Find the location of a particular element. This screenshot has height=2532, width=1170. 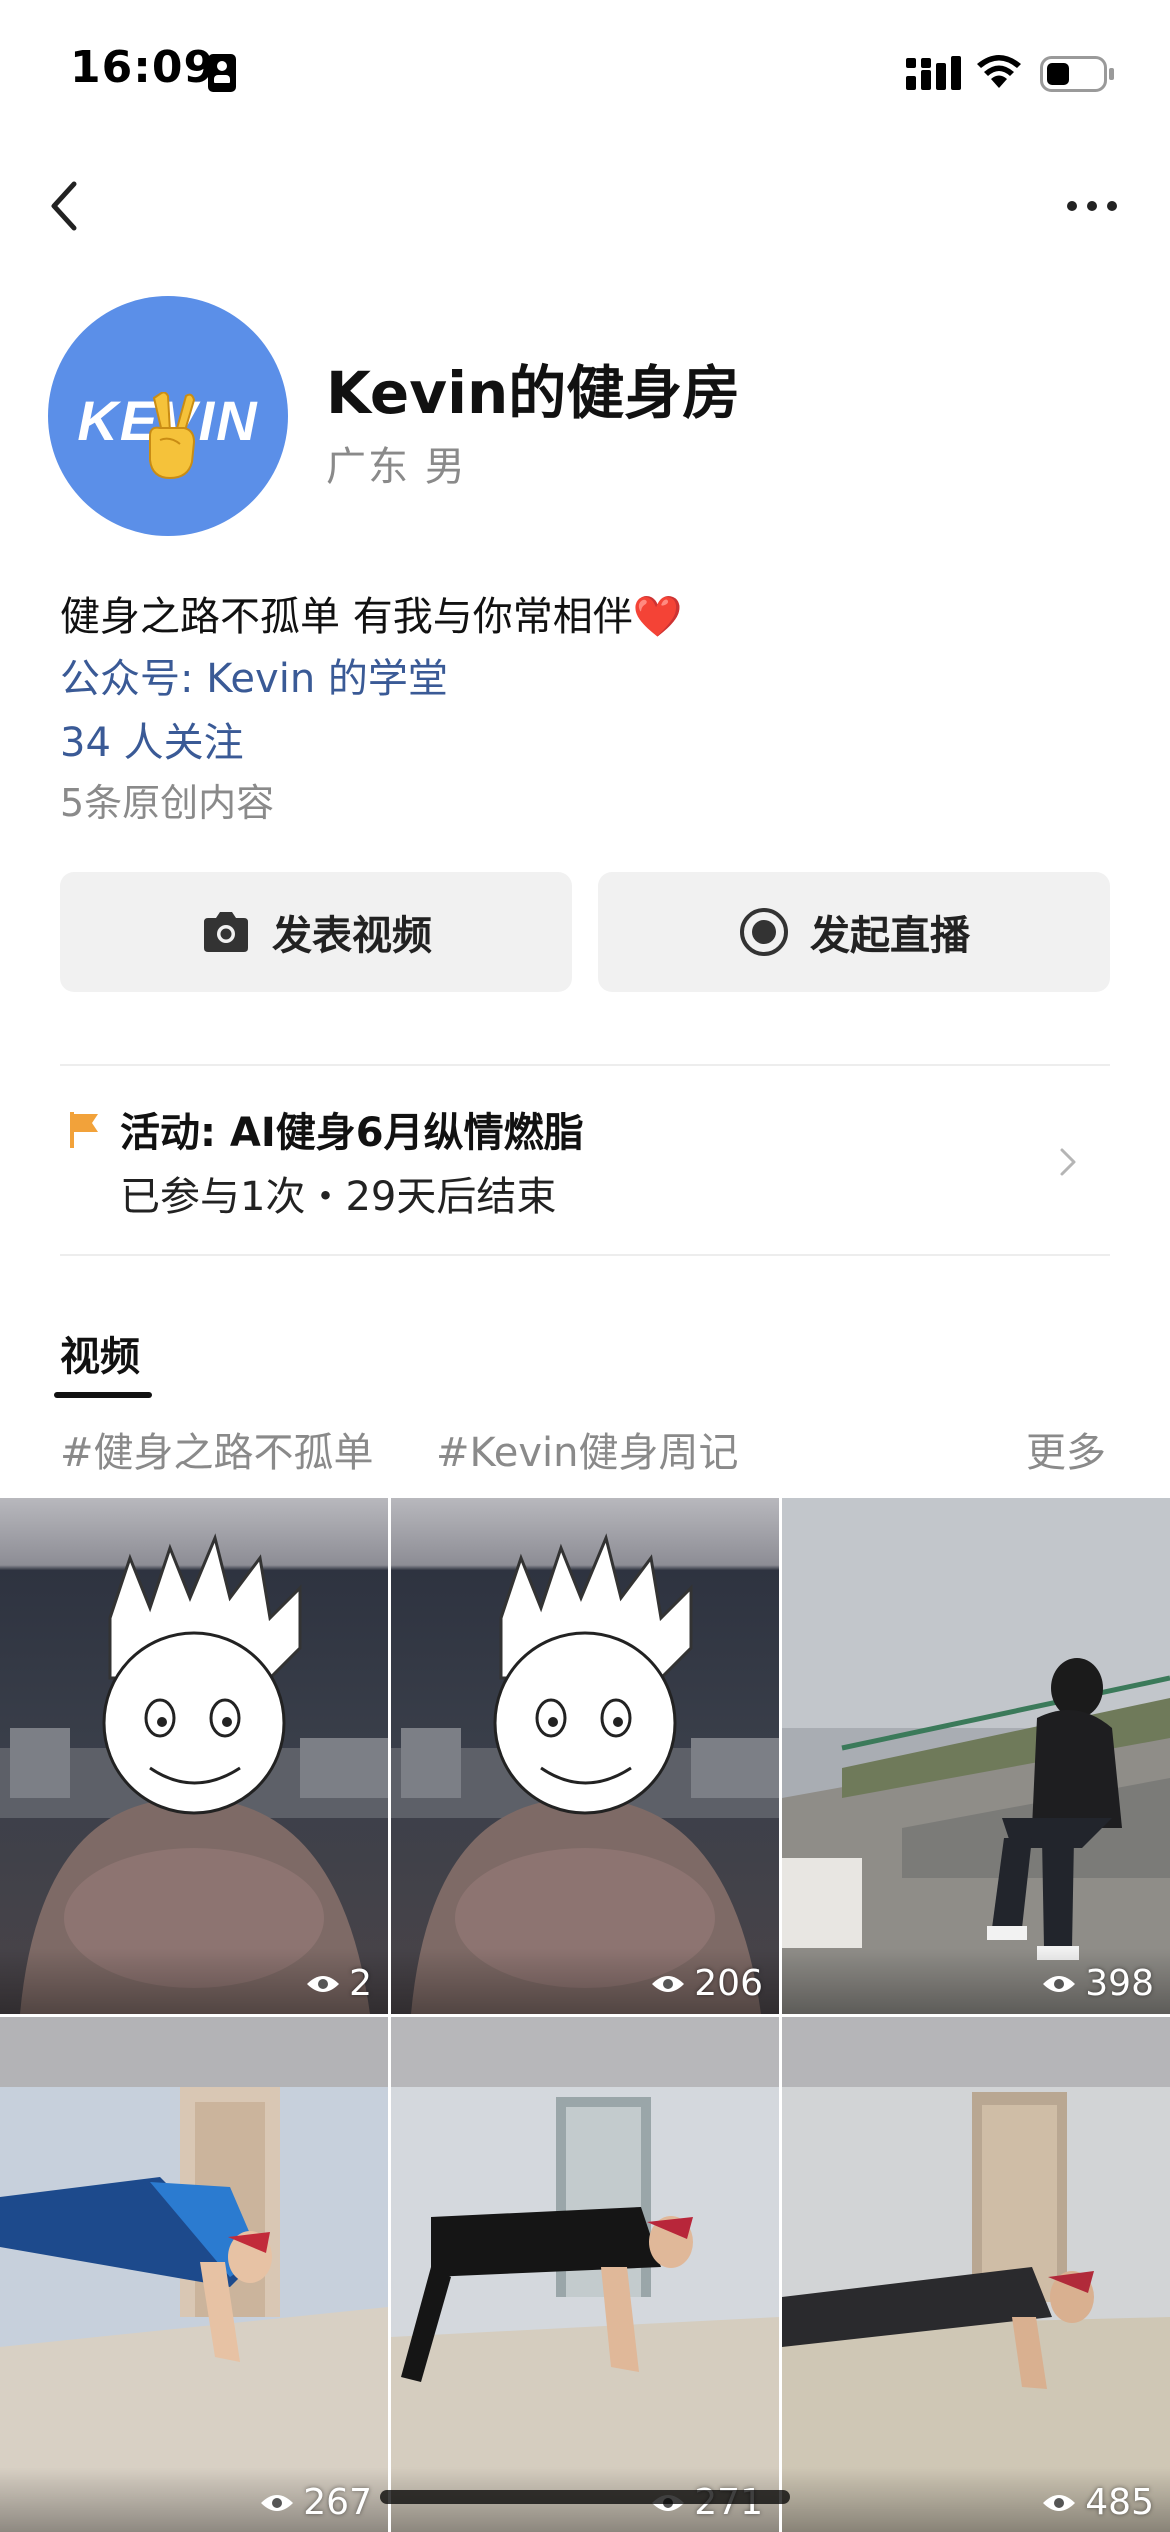

profile-bio-text: 健身之路不孤单 有我与你常相伴 is located at coordinates (346, 617).